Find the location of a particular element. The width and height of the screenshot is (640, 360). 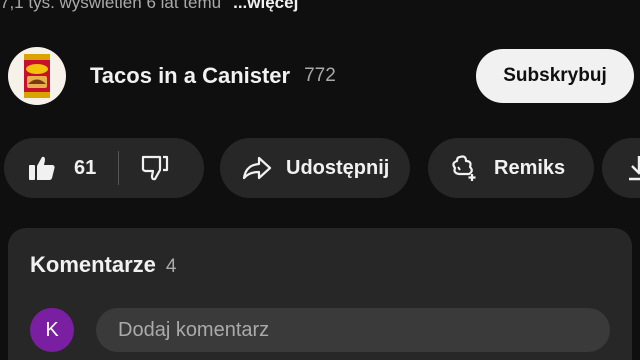

comments-count: 4 is located at coordinates (171, 266).